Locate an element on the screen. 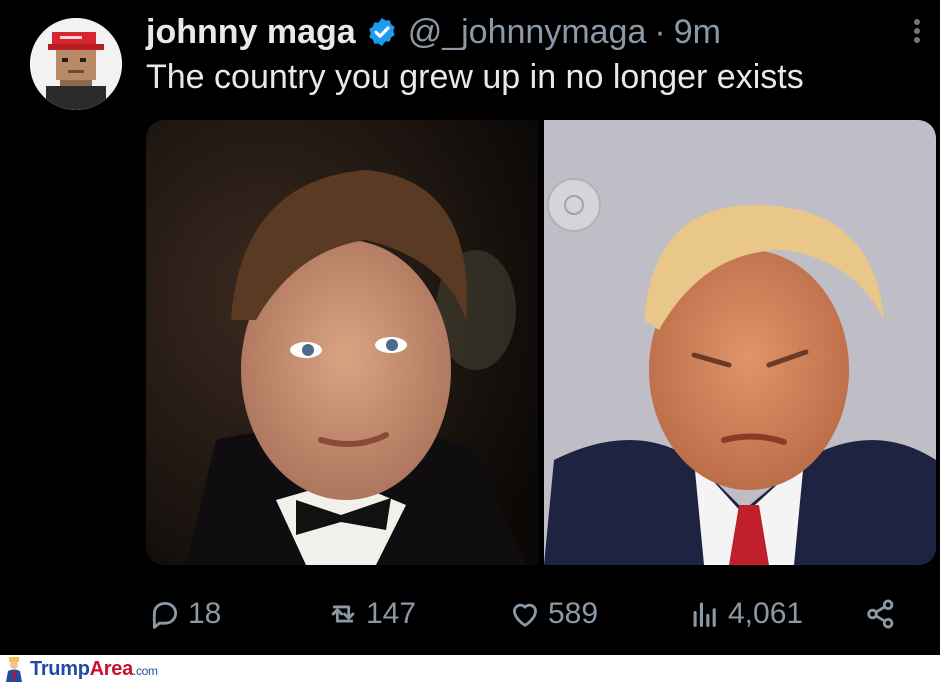 This screenshot has width=940, height=683. tweet-actions: 18 147 589 4,061 is located at coordinates (541, 614).